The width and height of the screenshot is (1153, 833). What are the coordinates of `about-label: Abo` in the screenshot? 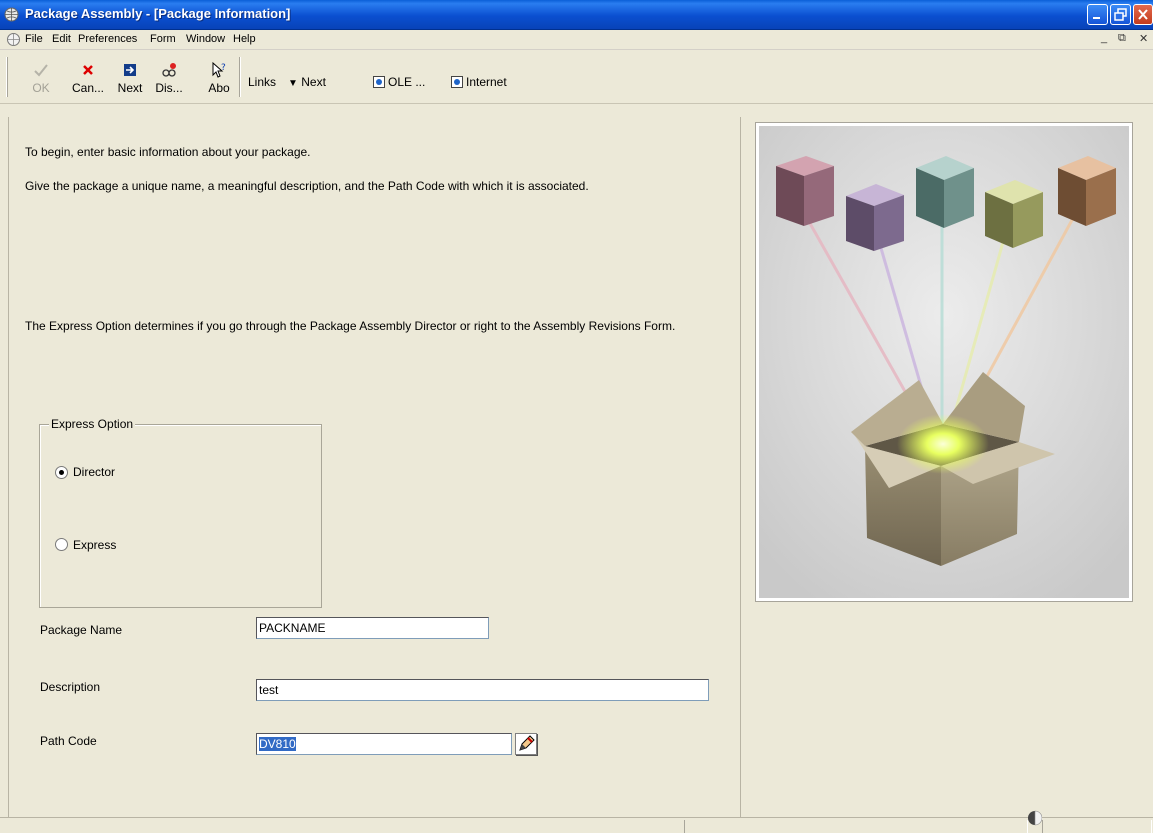 It's located at (219, 88).